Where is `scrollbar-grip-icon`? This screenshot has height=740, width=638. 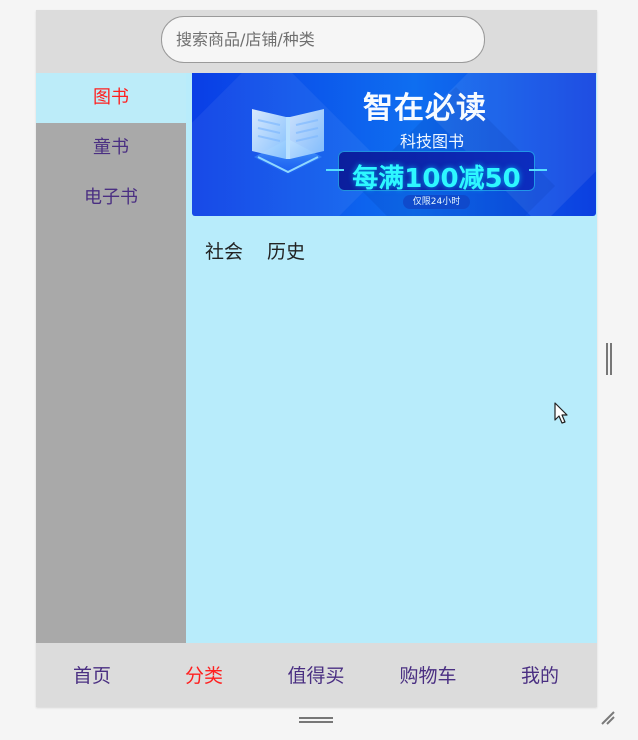
scrollbar-grip-icon is located at coordinates (609, 359).